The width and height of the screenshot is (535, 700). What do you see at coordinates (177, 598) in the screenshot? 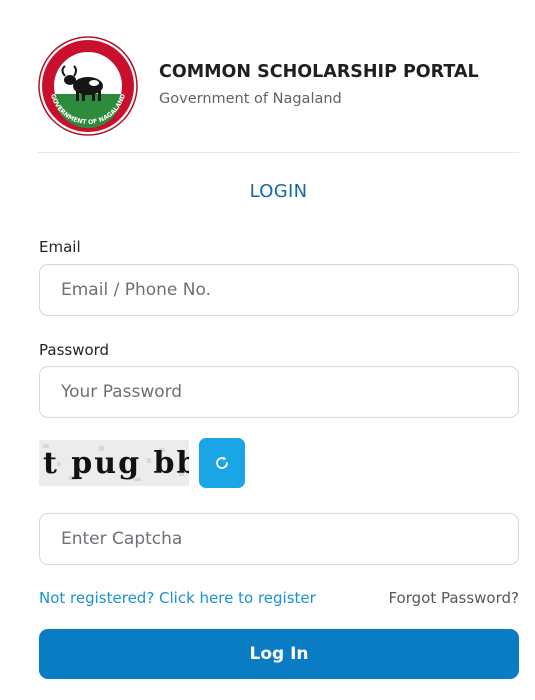
I see `register-link: Not registered? Click here to register` at bounding box center [177, 598].